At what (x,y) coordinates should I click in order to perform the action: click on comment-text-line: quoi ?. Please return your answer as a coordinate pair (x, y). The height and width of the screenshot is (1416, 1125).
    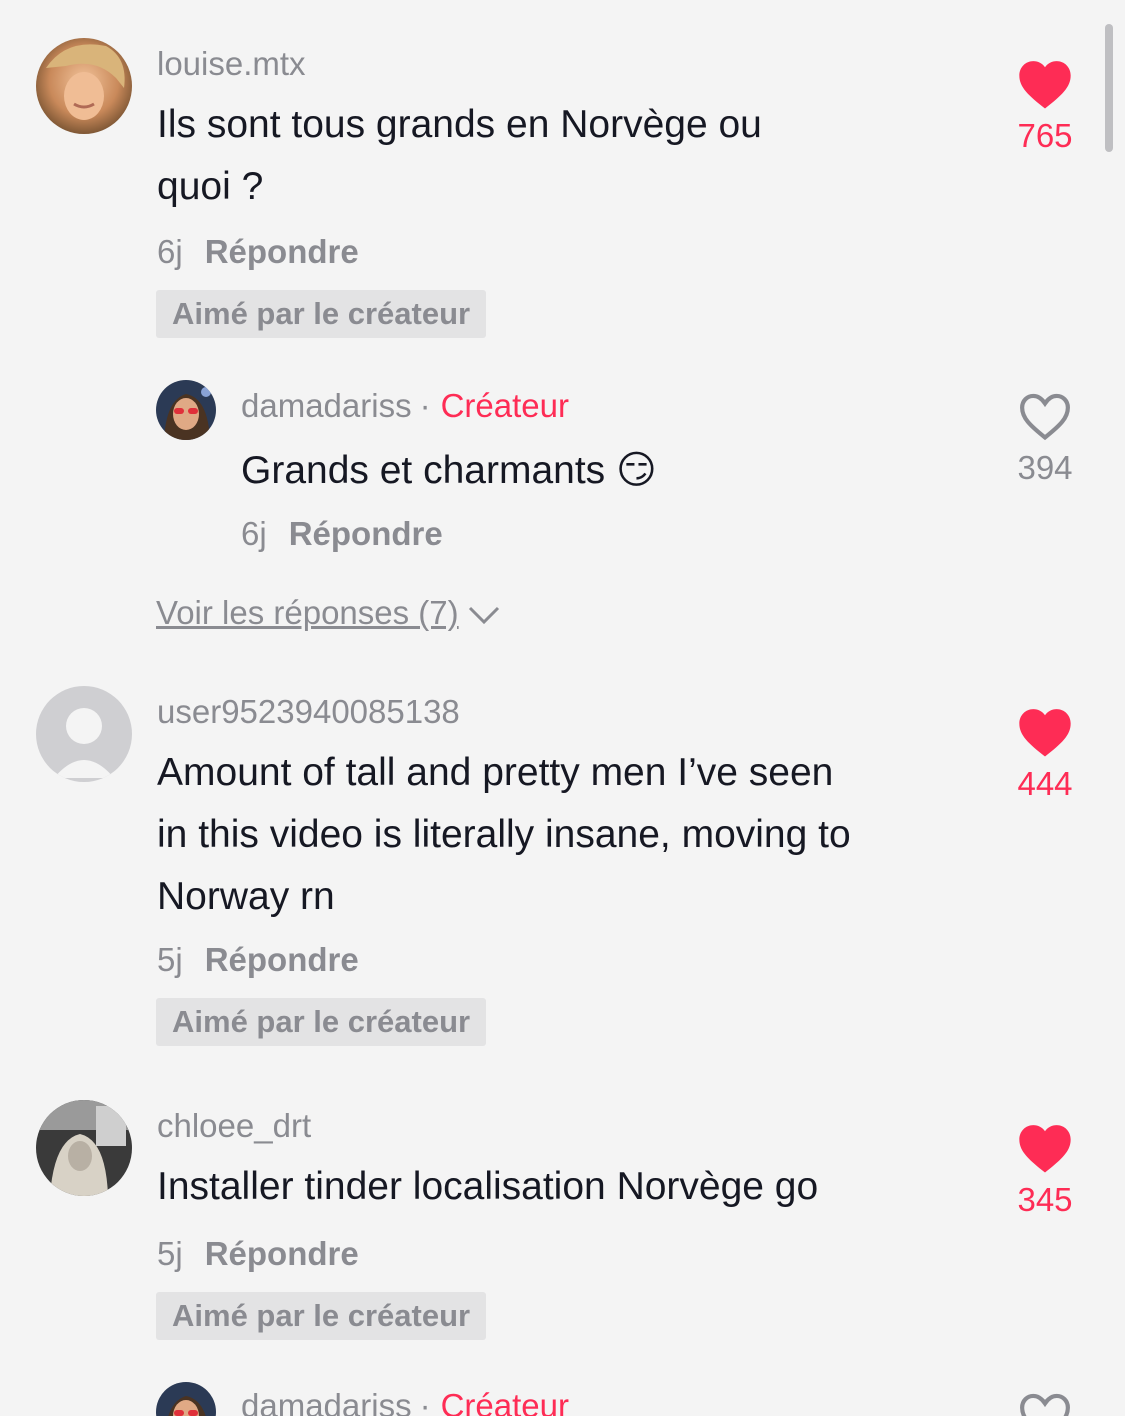
    Looking at the image, I should click on (210, 186).